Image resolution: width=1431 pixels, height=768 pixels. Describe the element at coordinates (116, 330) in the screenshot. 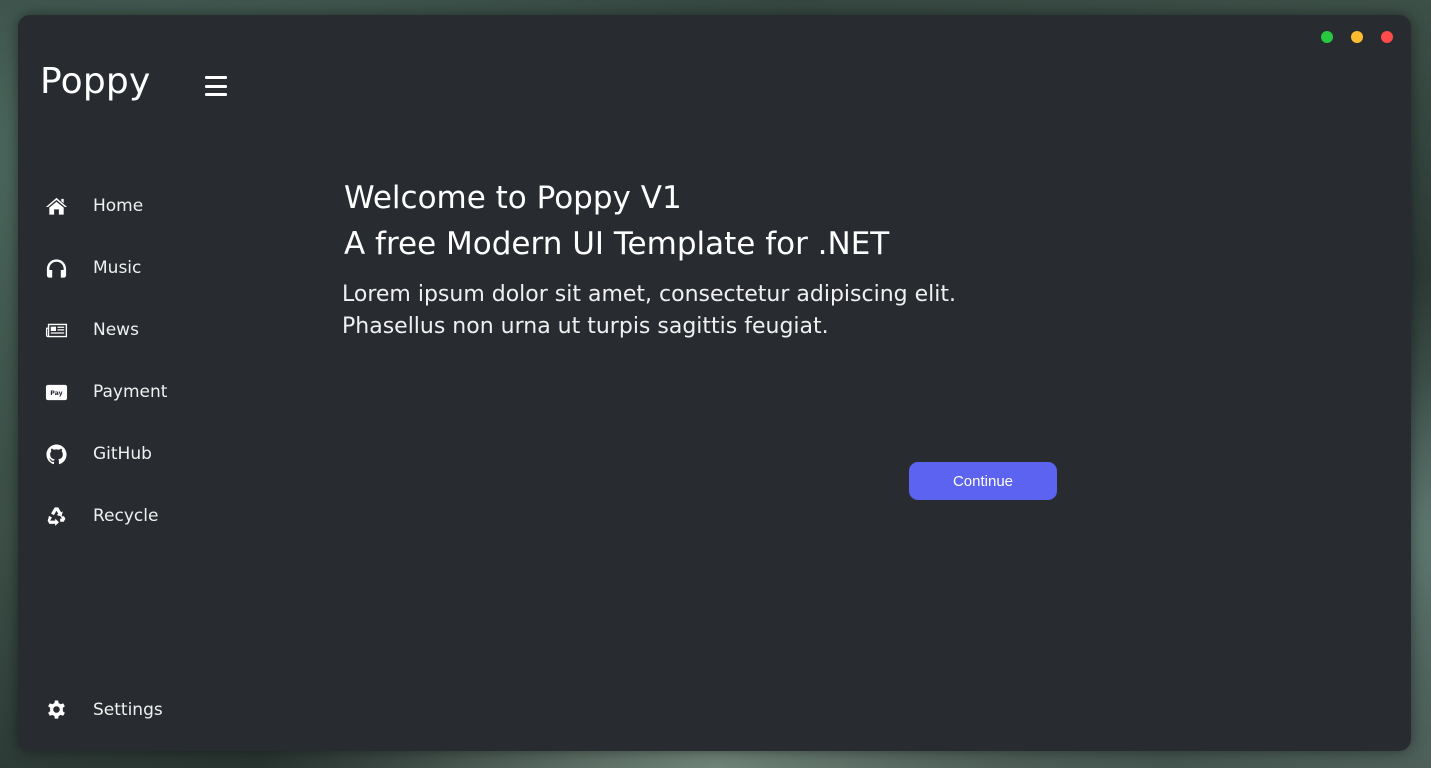

I see `sidebar-item-label: News` at that location.